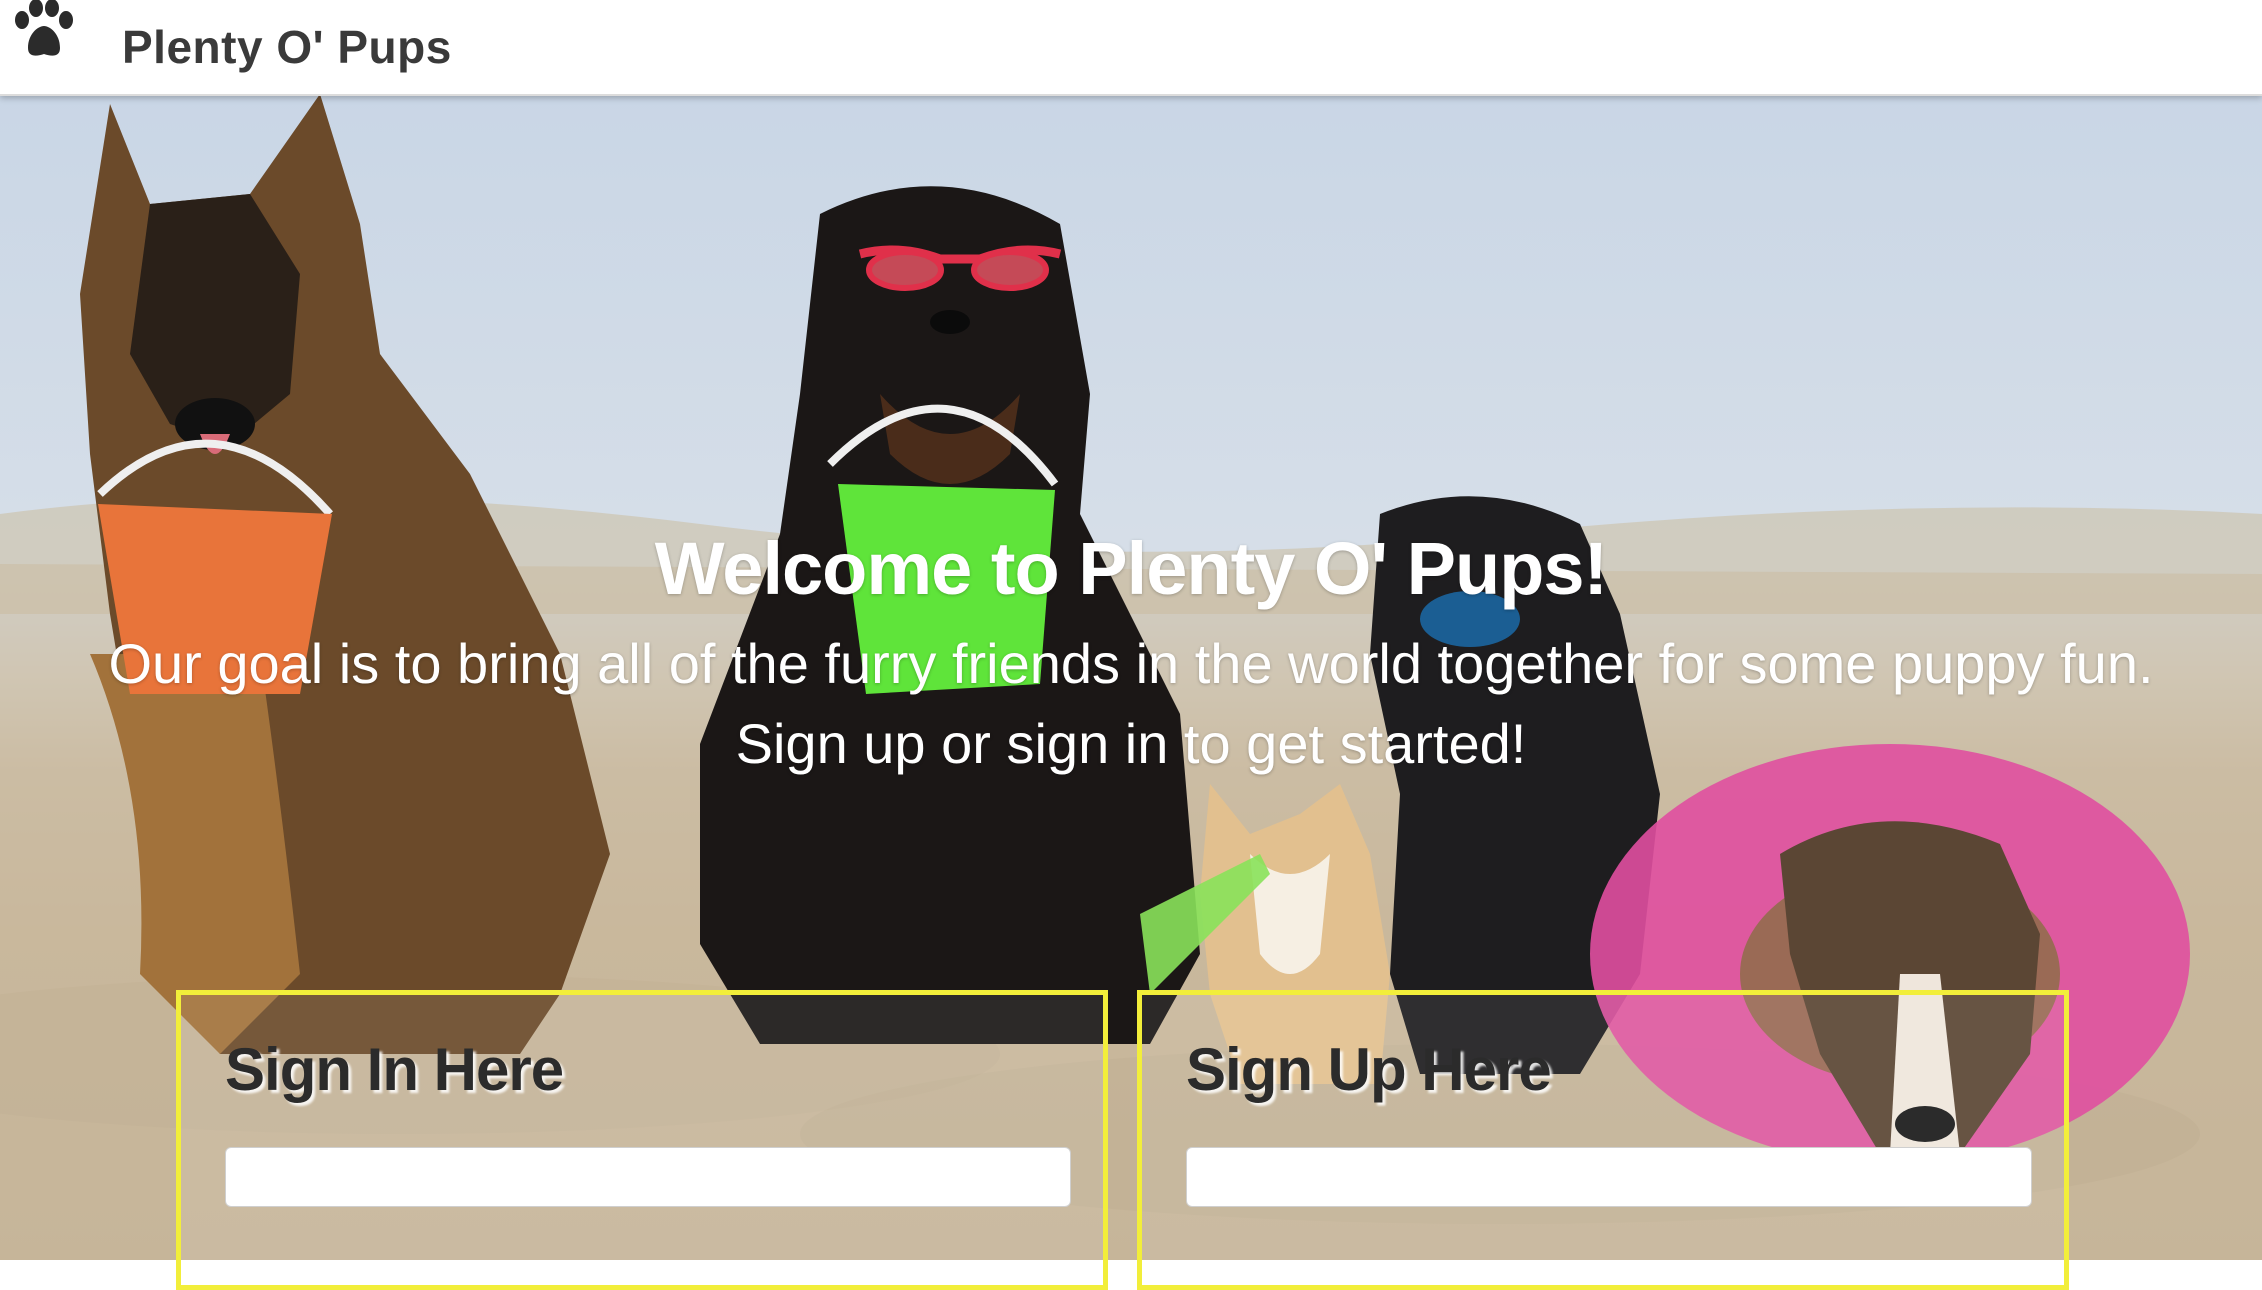 The height and width of the screenshot is (1290, 2262). What do you see at coordinates (642, 1140) in the screenshot?
I see `sign-in-panel: Sign In Here` at bounding box center [642, 1140].